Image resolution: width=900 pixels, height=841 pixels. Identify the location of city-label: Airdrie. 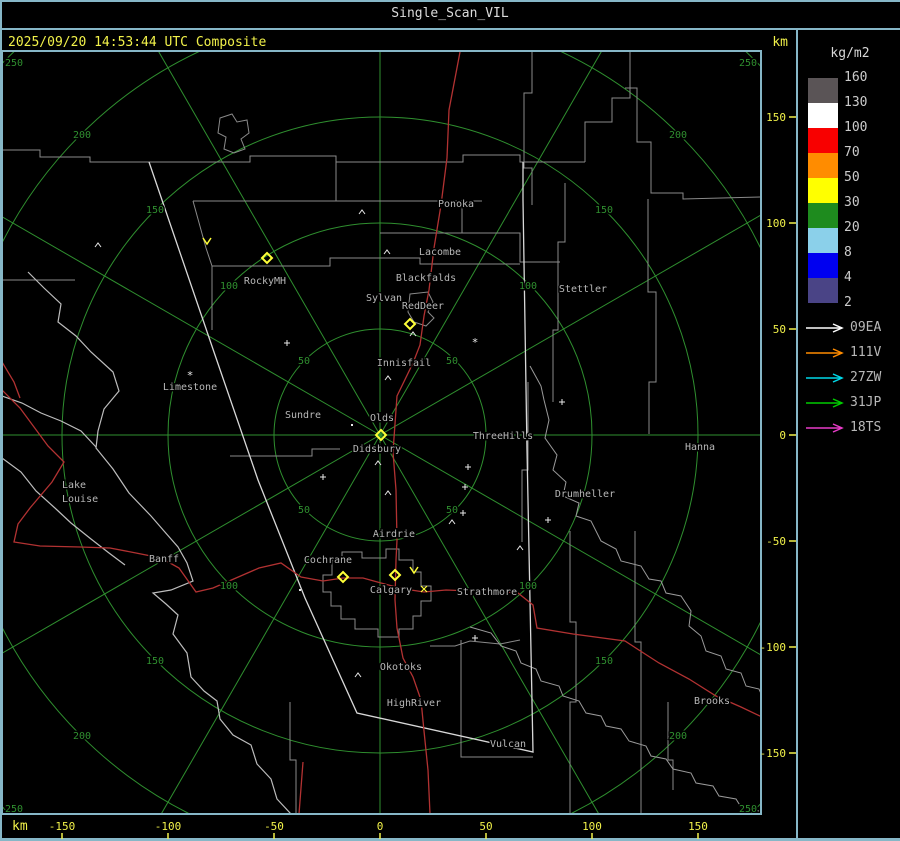
(394, 534).